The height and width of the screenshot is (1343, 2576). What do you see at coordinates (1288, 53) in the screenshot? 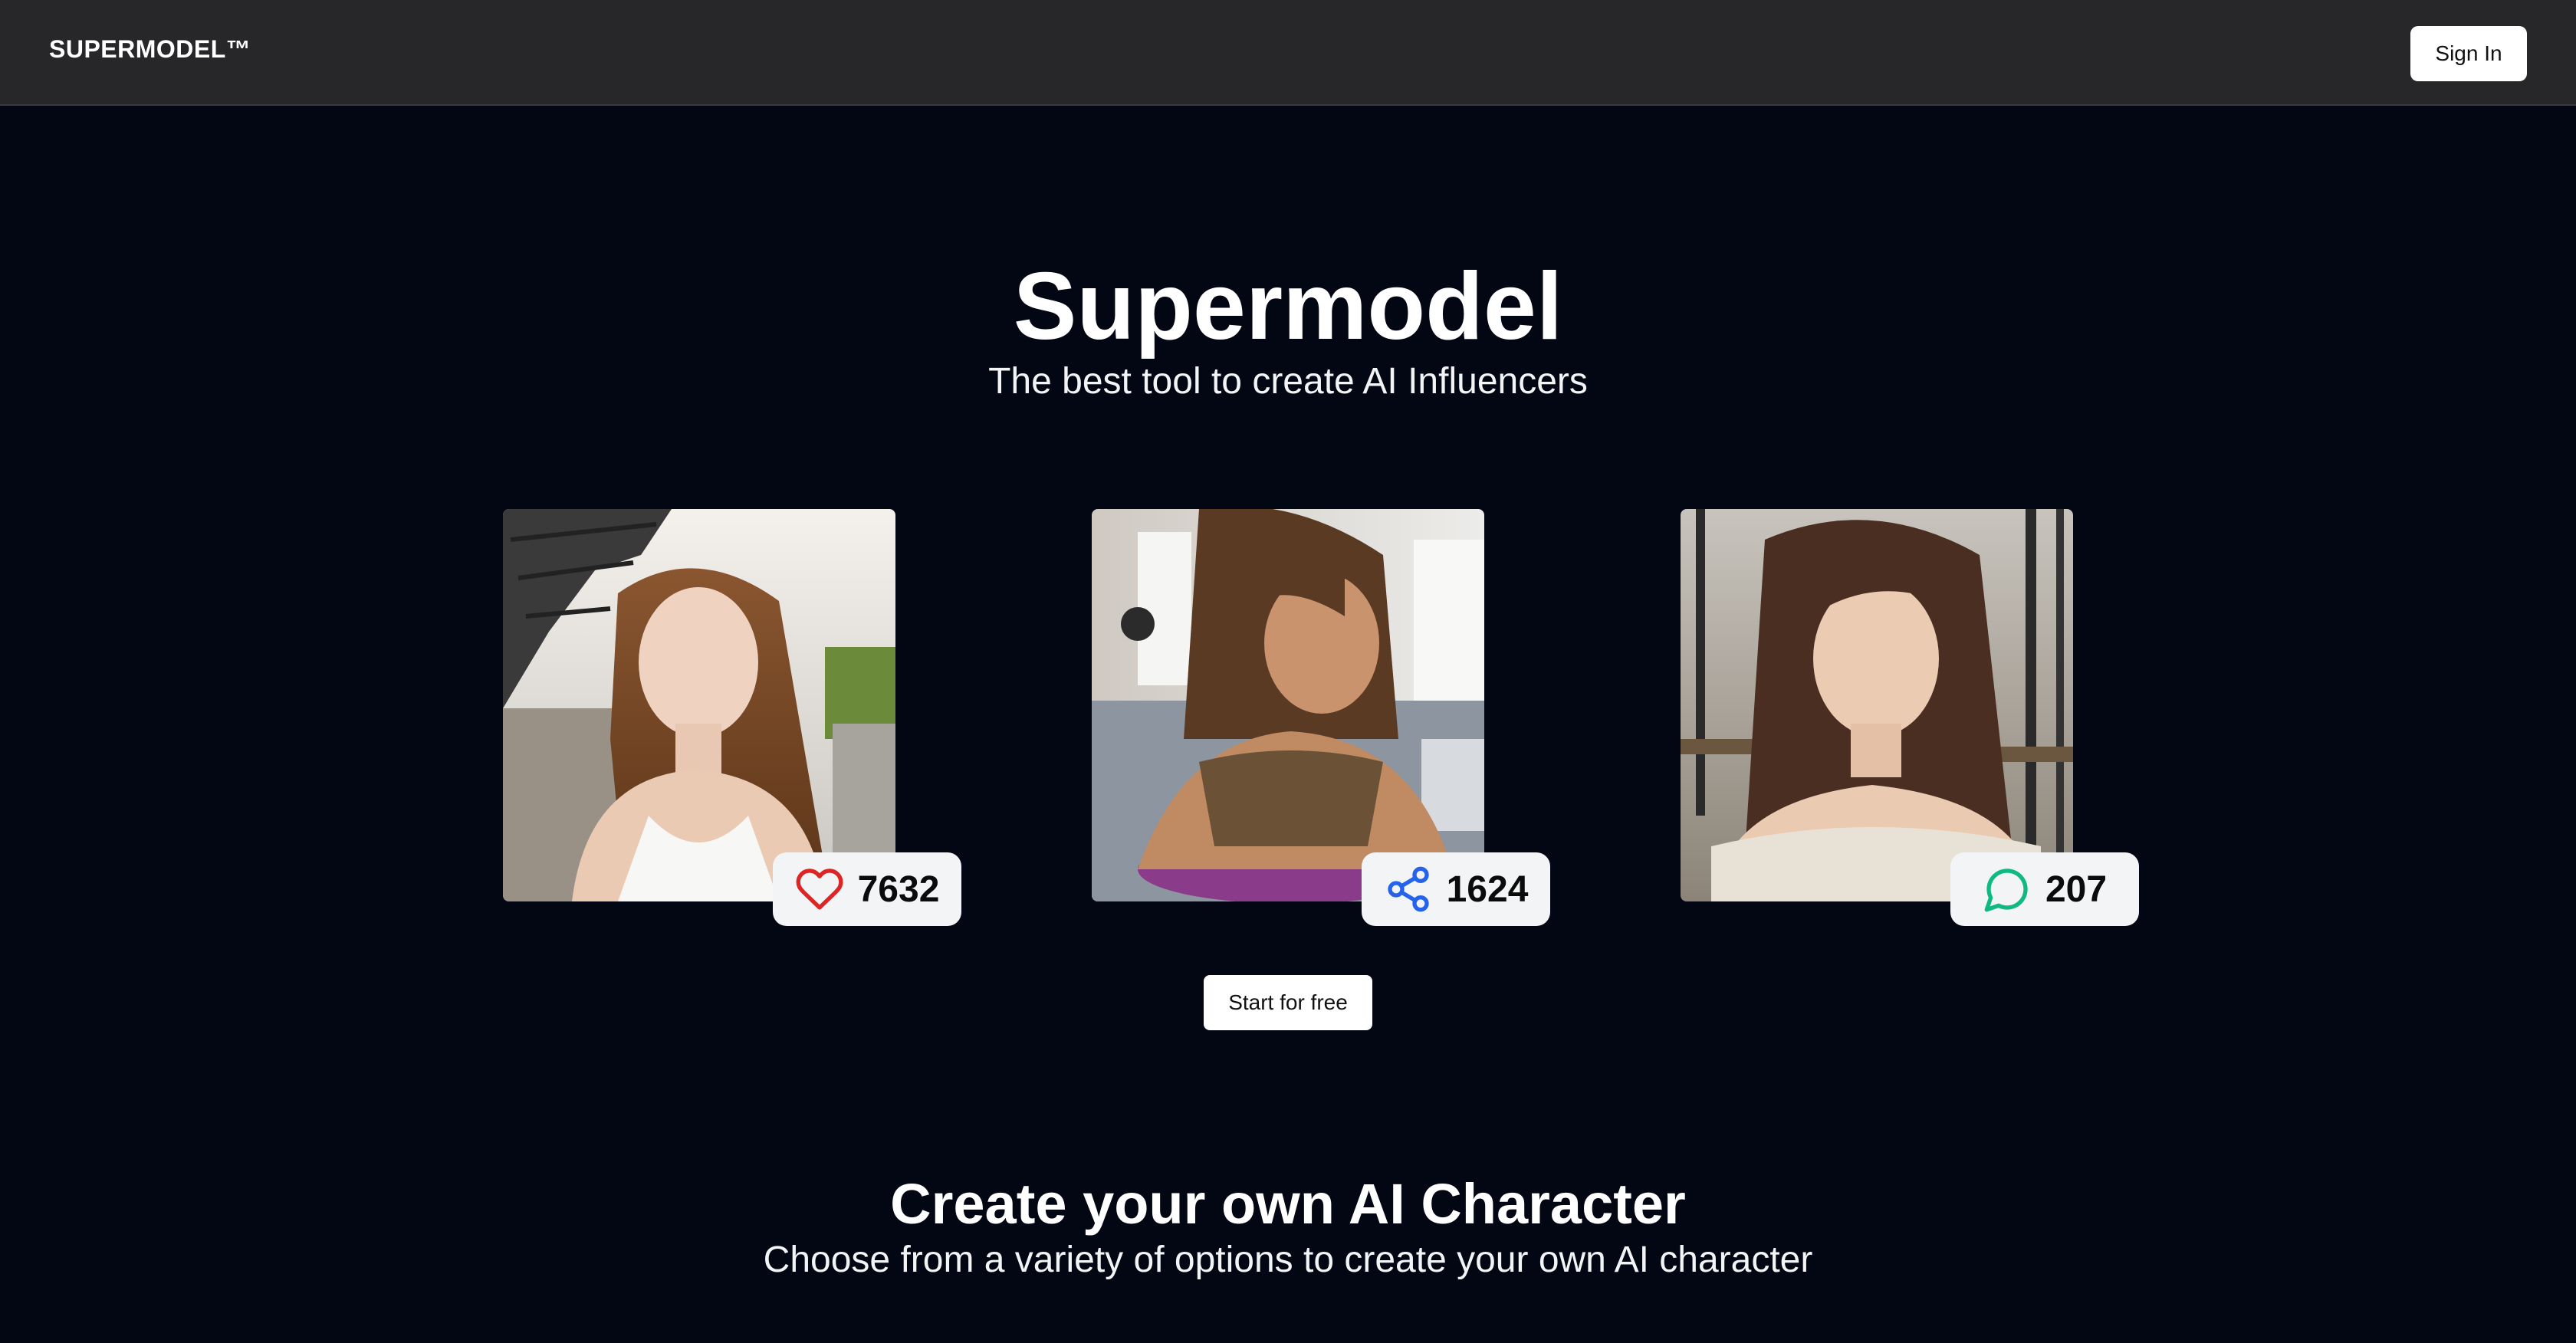
I see `top-navbar: SUPERMODEL™ Sign In` at bounding box center [1288, 53].